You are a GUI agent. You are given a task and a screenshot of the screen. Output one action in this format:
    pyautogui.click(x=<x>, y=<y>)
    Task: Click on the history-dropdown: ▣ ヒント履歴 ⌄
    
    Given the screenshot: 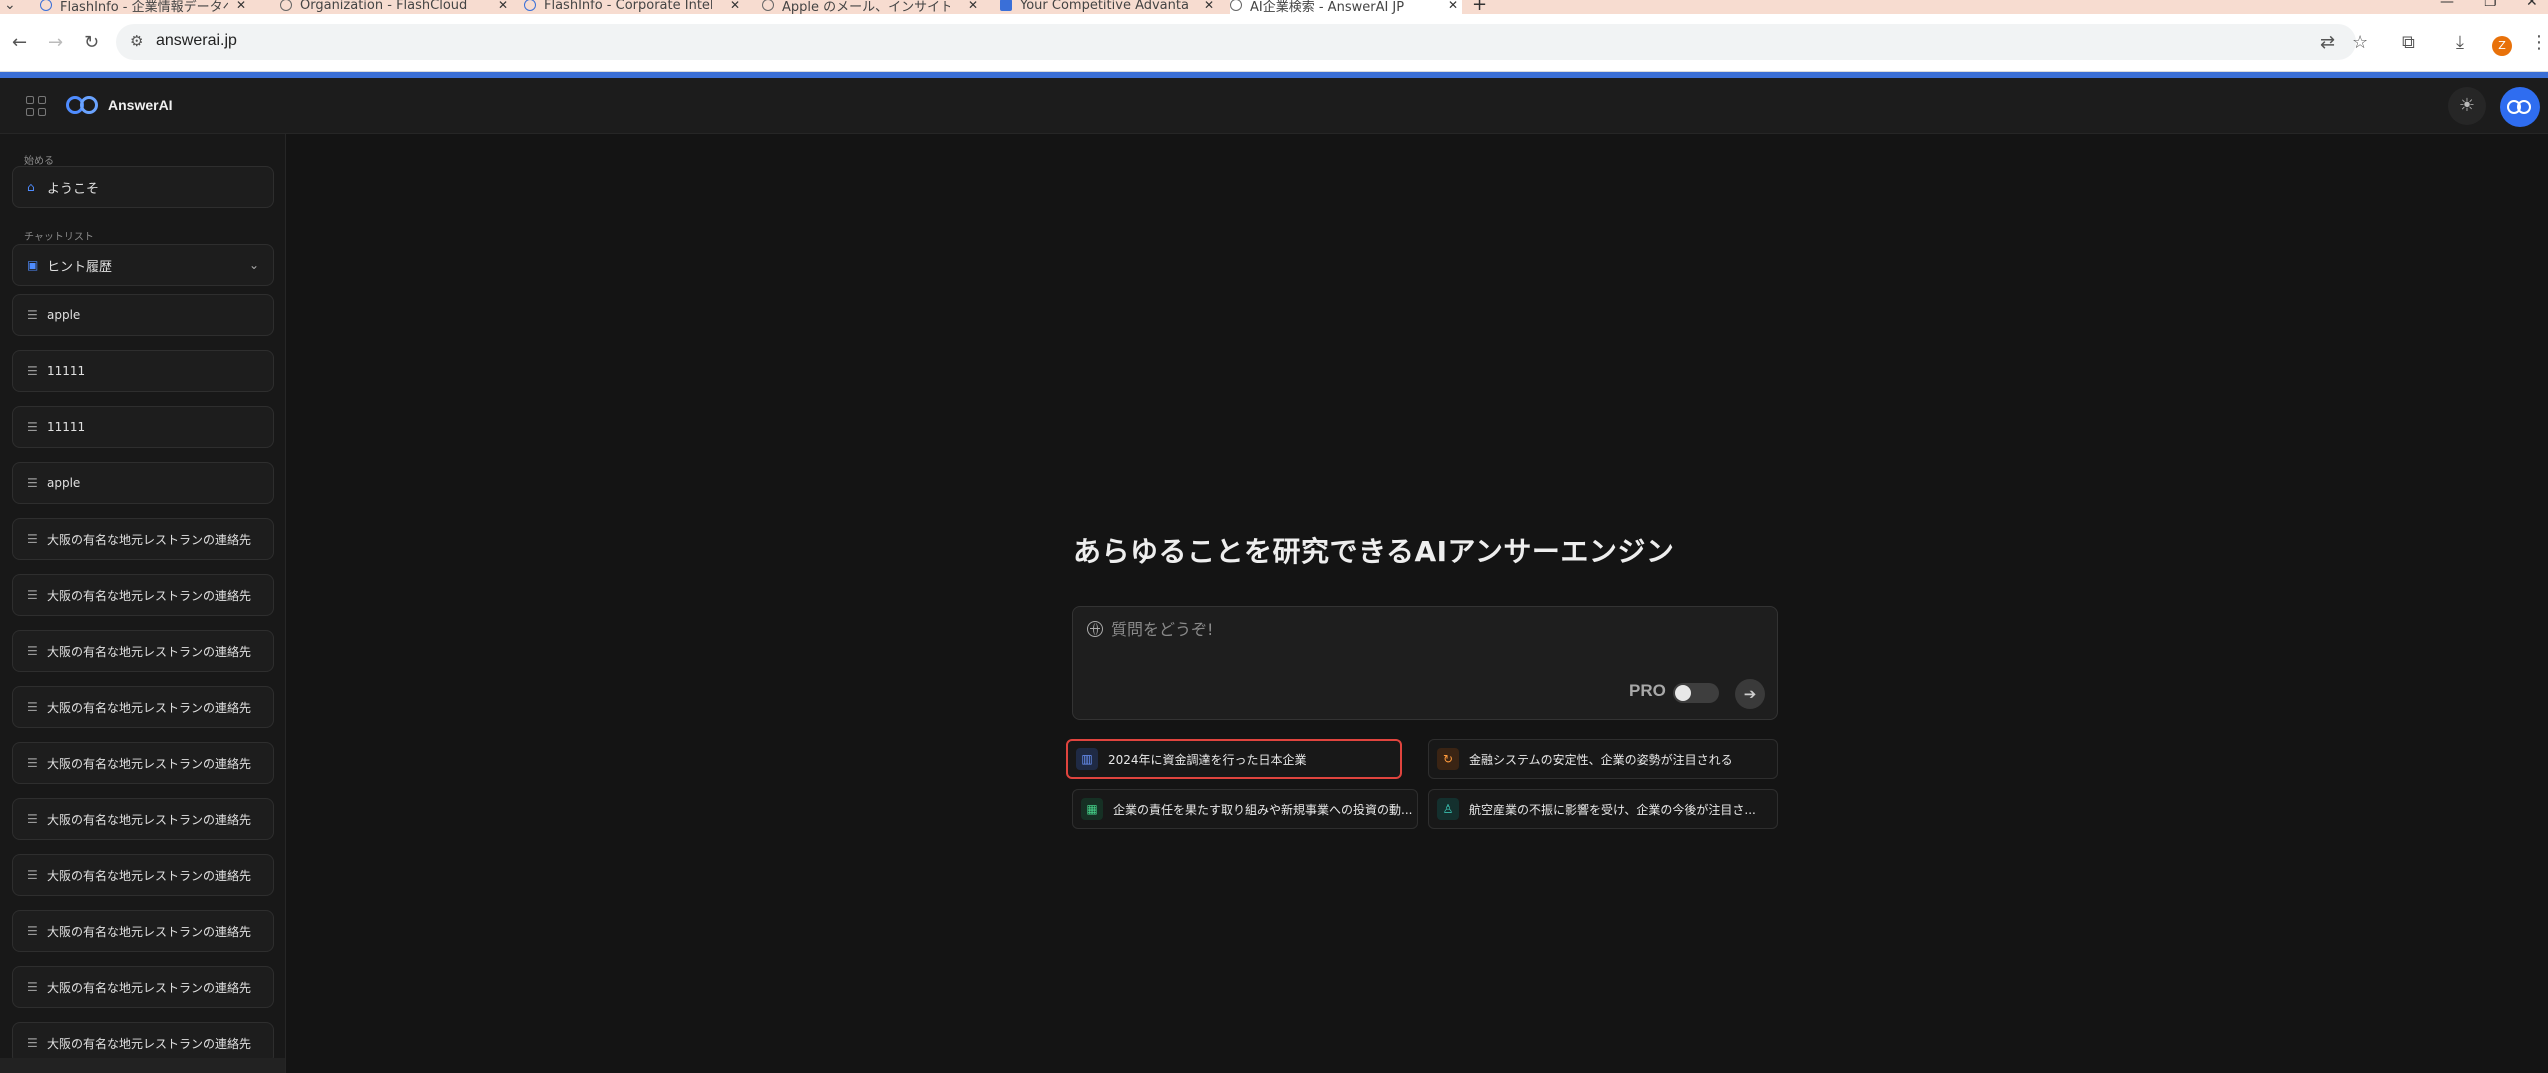 What is the action you would take?
    pyautogui.click(x=143, y=265)
    